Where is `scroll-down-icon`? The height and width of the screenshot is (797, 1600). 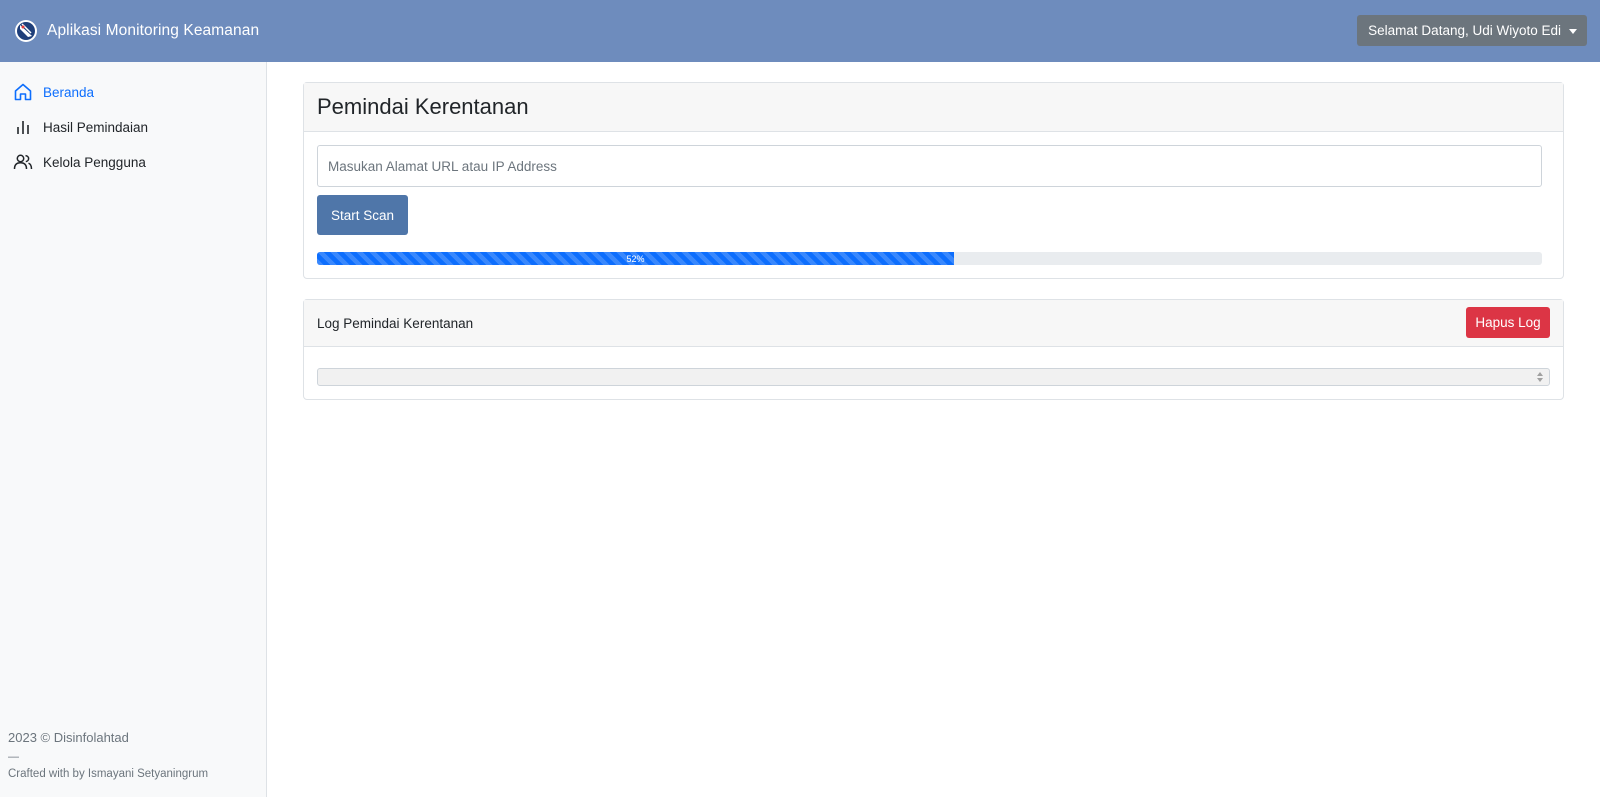 scroll-down-icon is located at coordinates (1540, 380).